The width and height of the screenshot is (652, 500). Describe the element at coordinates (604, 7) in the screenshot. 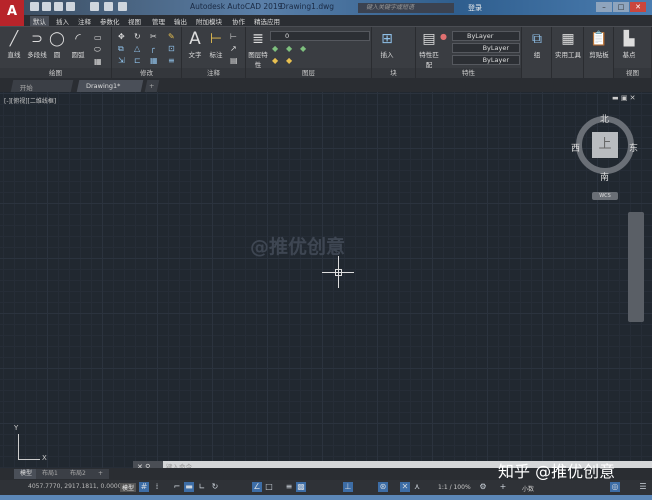

I see `minimize-button: –` at that location.